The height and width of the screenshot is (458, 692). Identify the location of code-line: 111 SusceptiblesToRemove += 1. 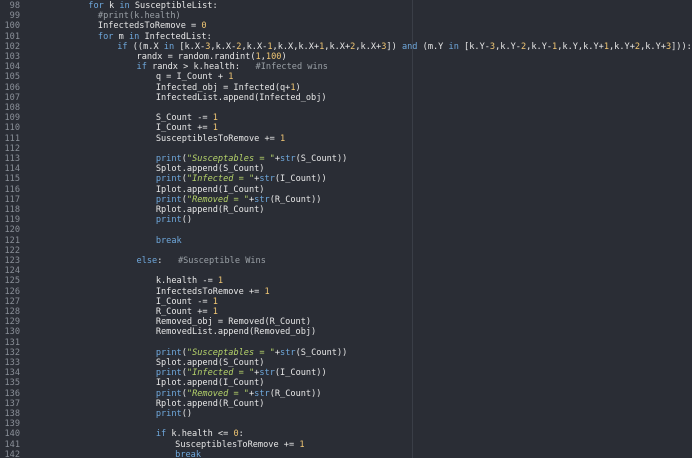
(346, 139).